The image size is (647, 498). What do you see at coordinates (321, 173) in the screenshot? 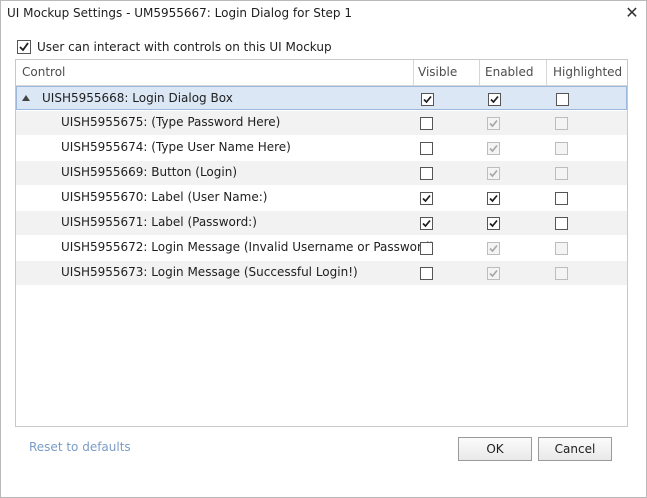
I see `tree-row: UISH5955669: Button (Login)` at bounding box center [321, 173].